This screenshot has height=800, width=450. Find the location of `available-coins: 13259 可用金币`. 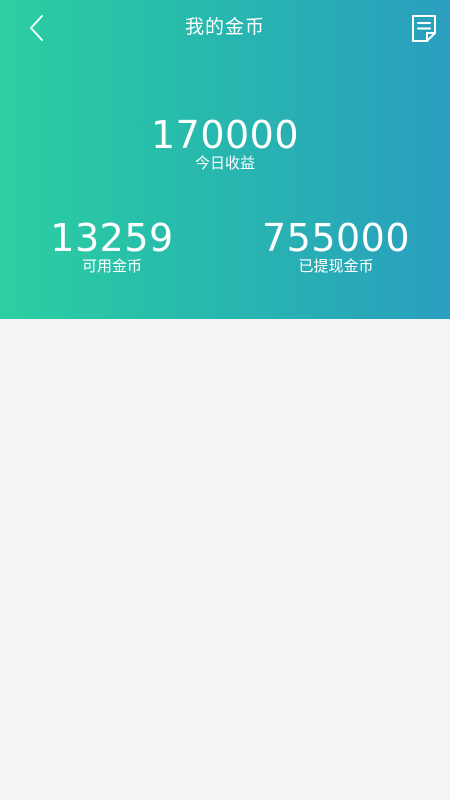

available-coins: 13259 可用金币 is located at coordinates (112, 246).